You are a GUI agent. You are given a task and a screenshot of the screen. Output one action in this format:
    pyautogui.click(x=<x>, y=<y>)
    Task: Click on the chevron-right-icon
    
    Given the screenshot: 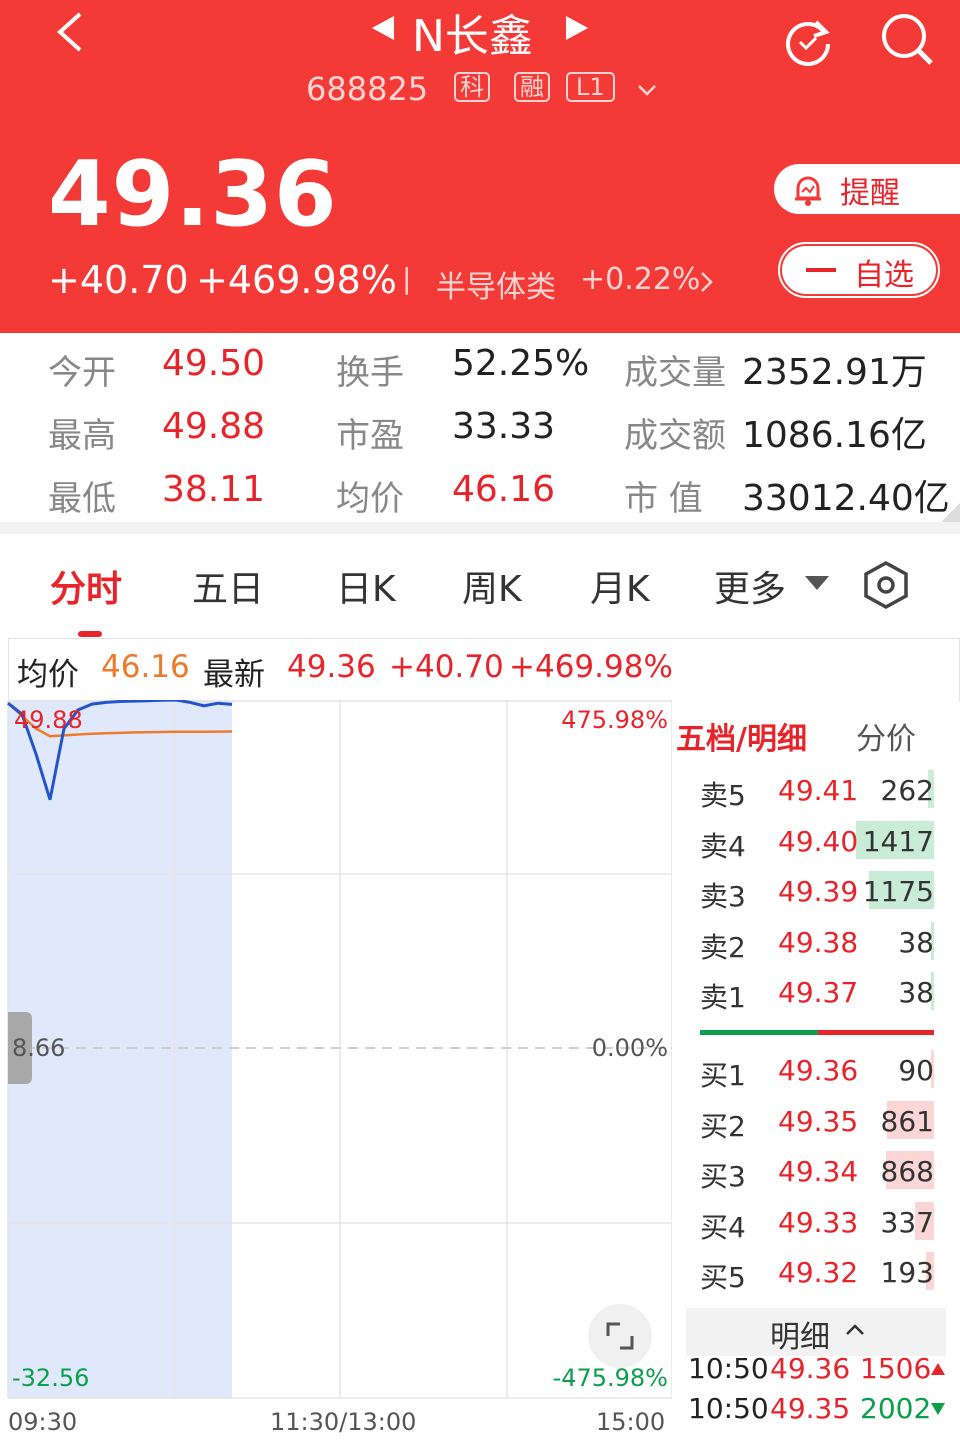 What is the action you would take?
    pyautogui.click(x=707, y=282)
    